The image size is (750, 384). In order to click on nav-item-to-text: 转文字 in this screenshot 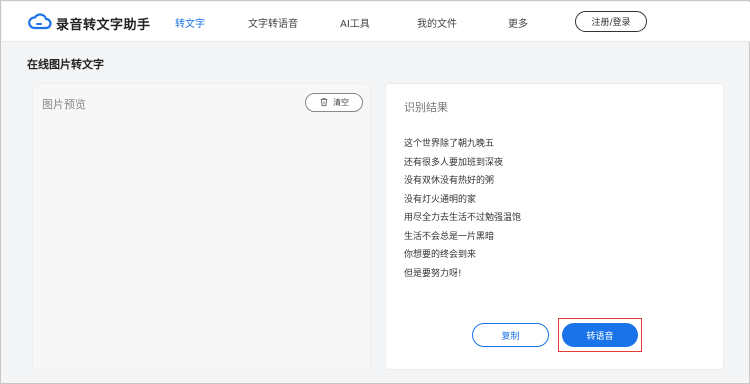, I will do `click(190, 22)`.